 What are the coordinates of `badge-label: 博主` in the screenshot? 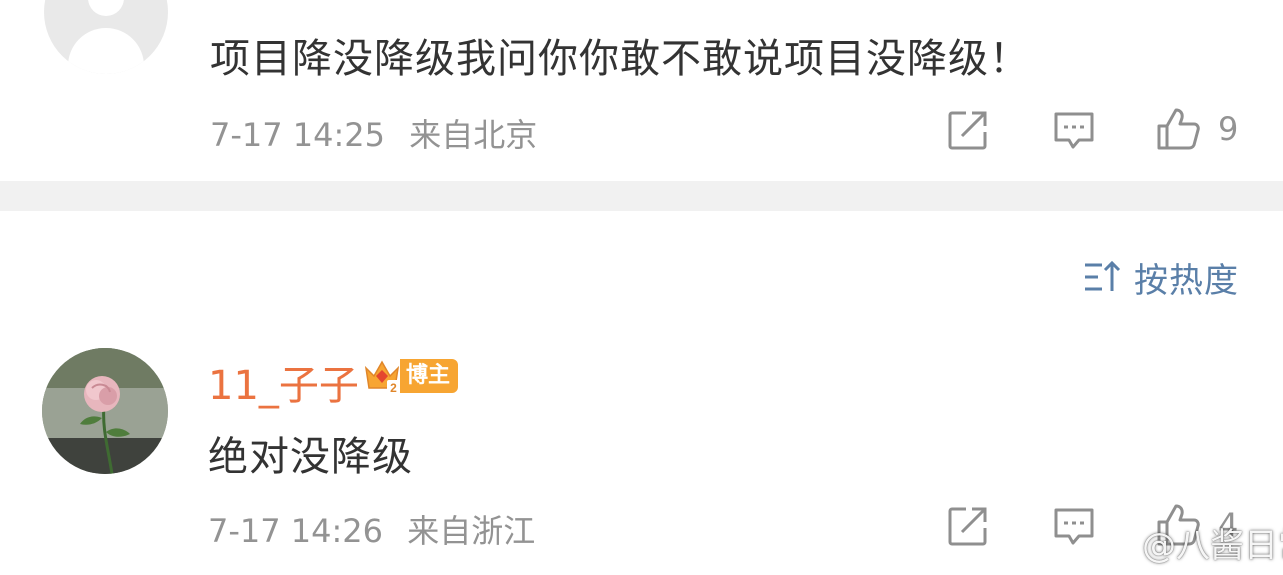 It's located at (429, 376).